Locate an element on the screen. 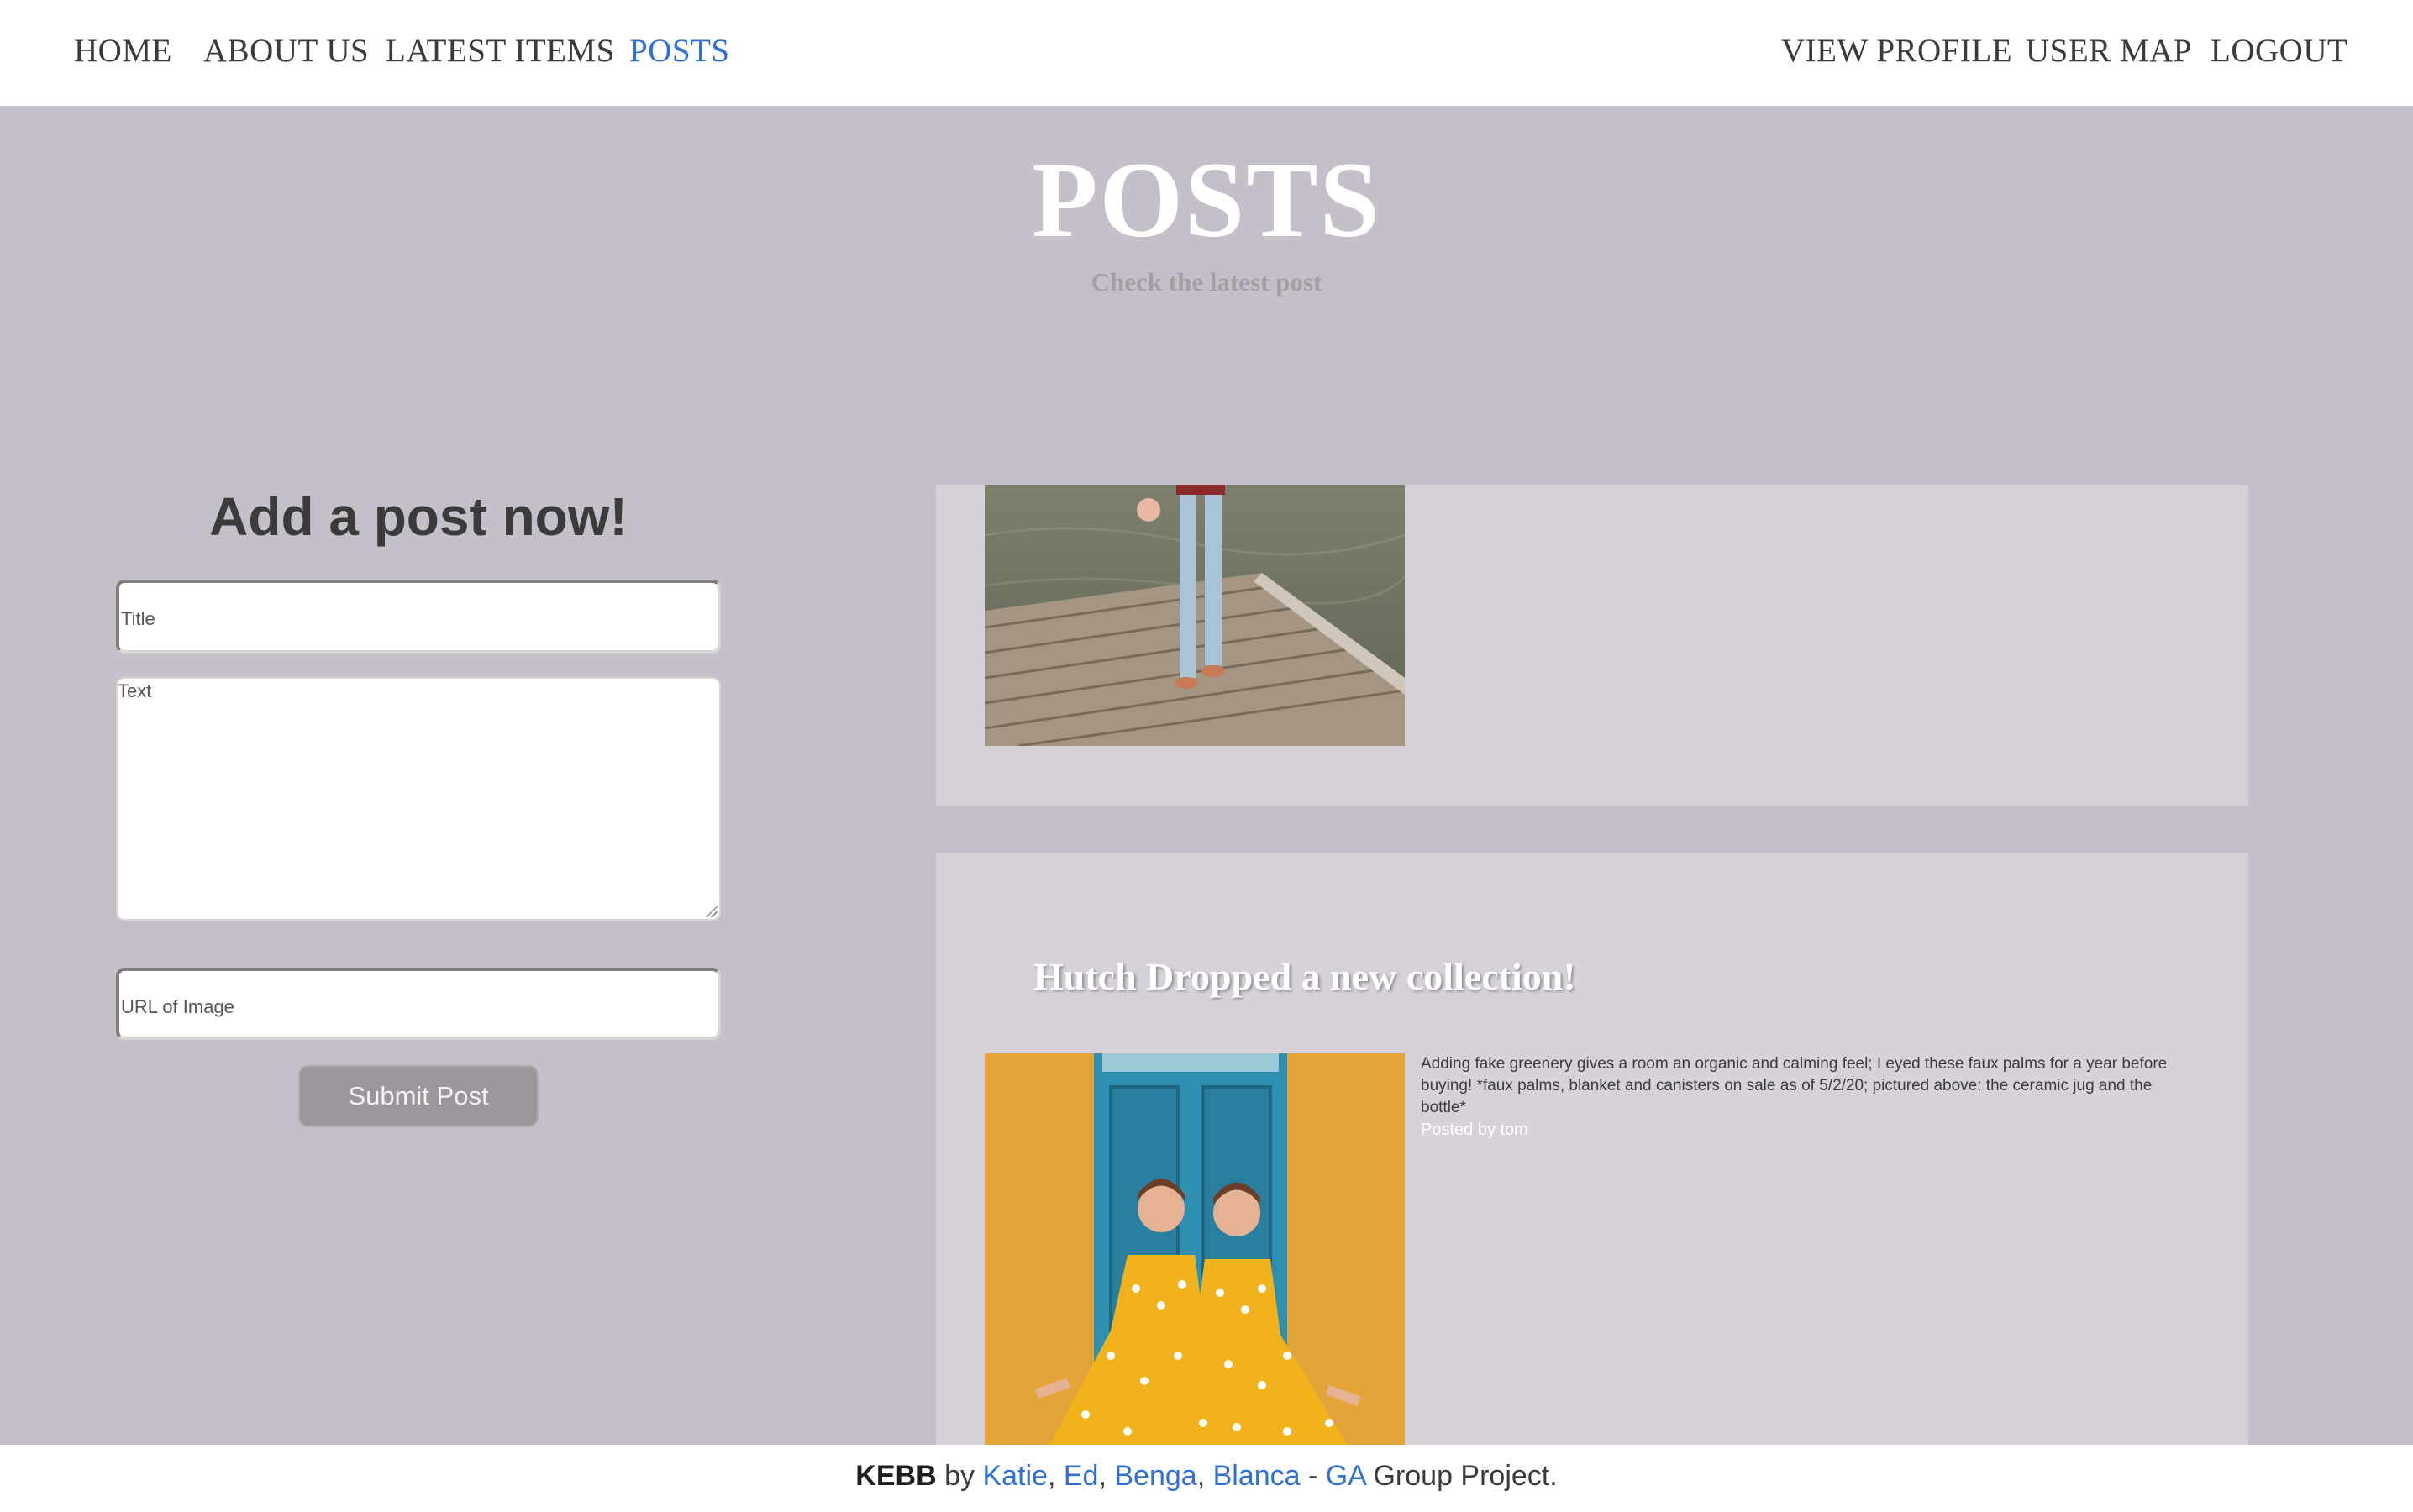  footer-link-katie: Katie is located at coordinates (1015, 1476).